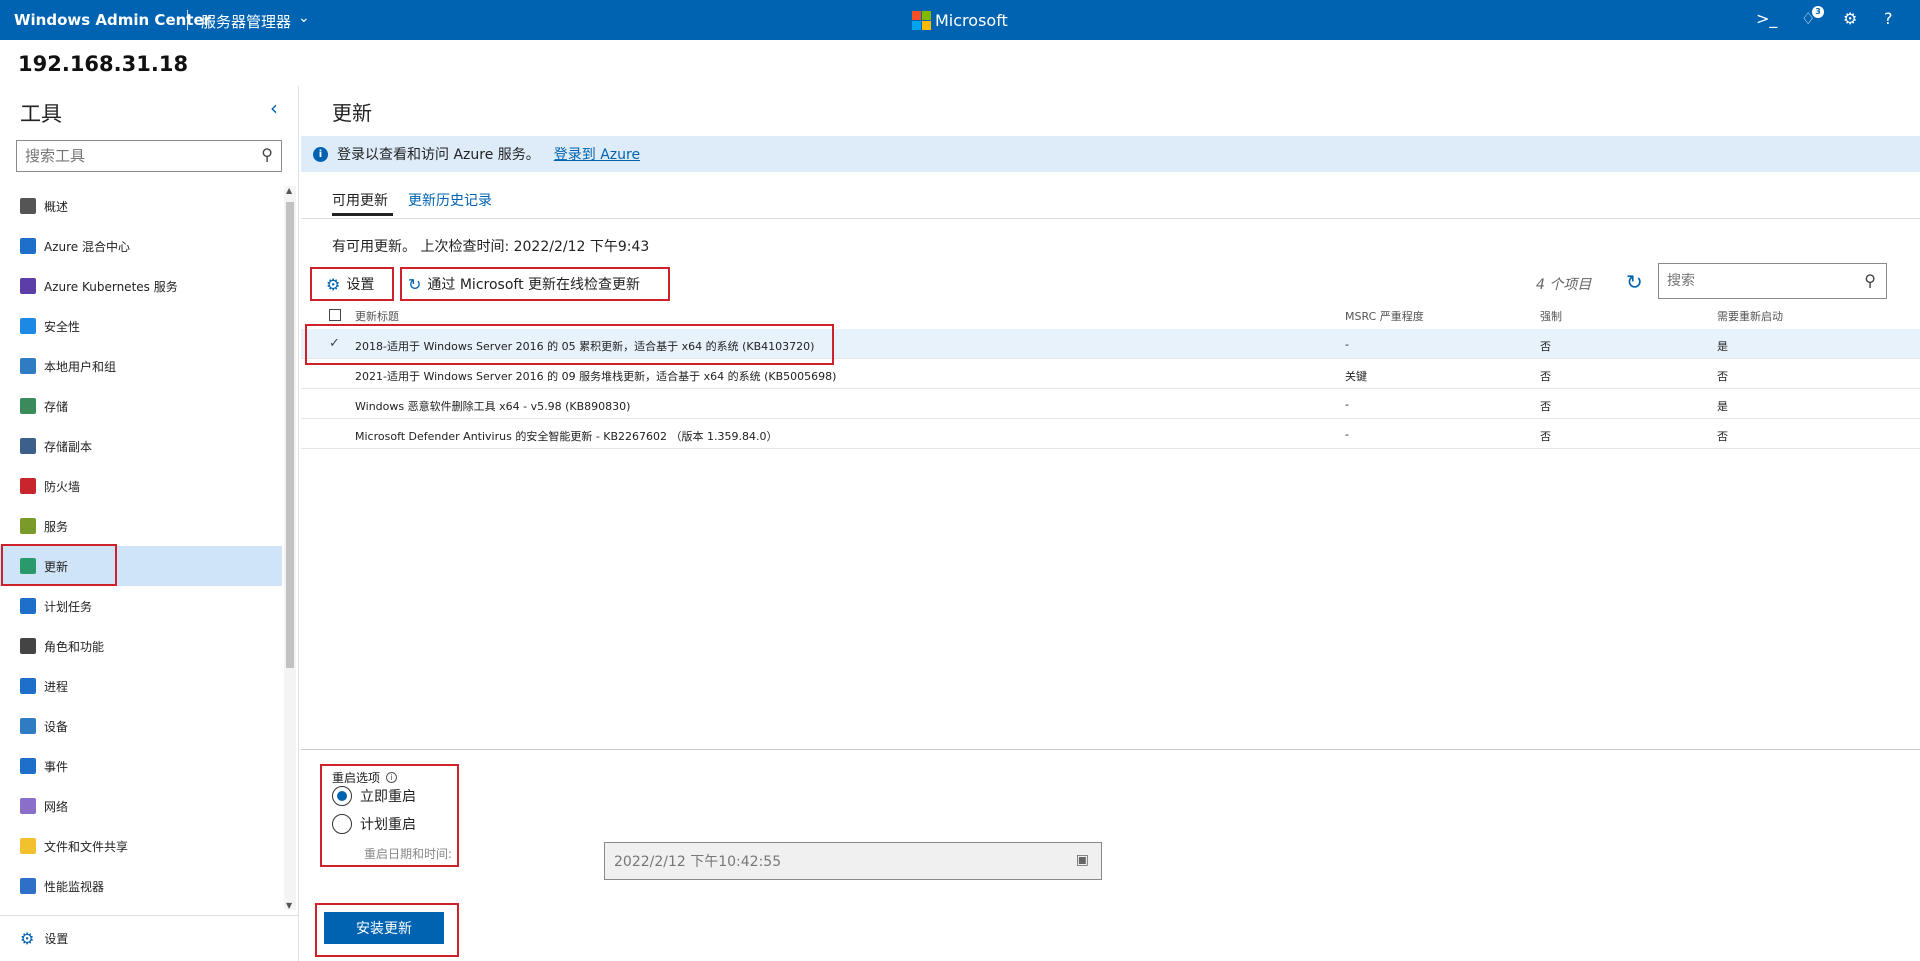 The width and height of the screenshot is (1920, 961). Describe the element at coordinates (1722, 376) in the screenshot. I see `cell-reboot: 否` at that location.